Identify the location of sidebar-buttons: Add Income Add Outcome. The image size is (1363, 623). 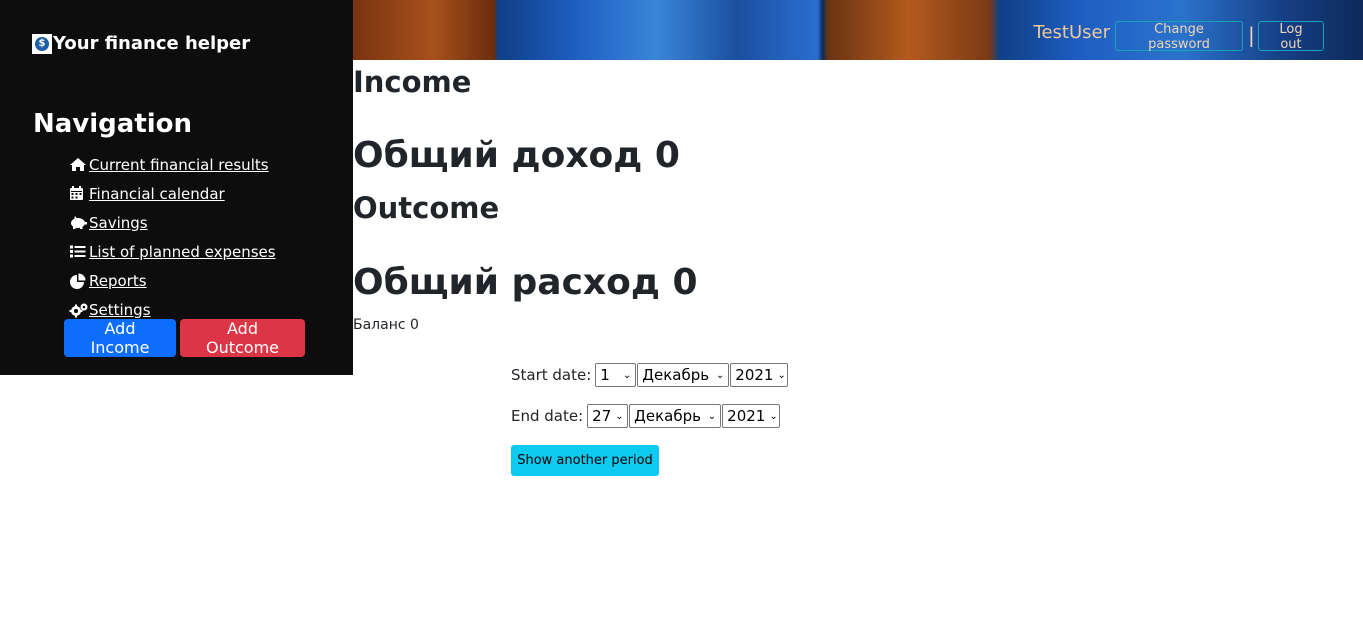
(184, 338).